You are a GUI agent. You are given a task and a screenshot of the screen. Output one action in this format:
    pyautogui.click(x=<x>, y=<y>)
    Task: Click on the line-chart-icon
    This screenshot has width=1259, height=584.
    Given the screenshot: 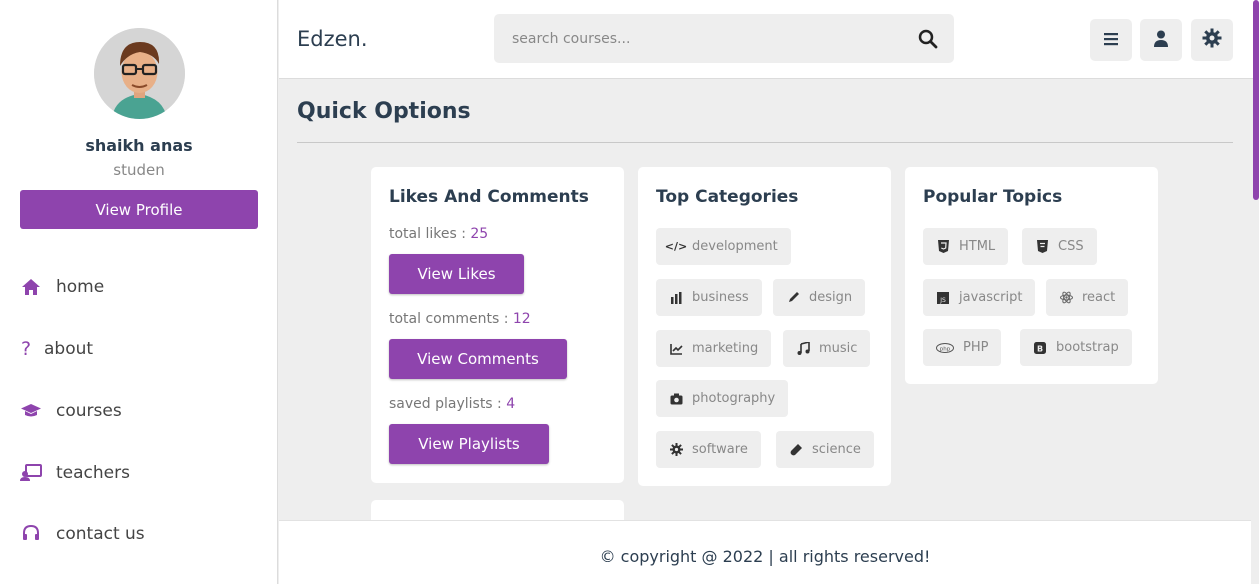 What is the action you would take?
    pyautogui.click(x=676, y=349)
    